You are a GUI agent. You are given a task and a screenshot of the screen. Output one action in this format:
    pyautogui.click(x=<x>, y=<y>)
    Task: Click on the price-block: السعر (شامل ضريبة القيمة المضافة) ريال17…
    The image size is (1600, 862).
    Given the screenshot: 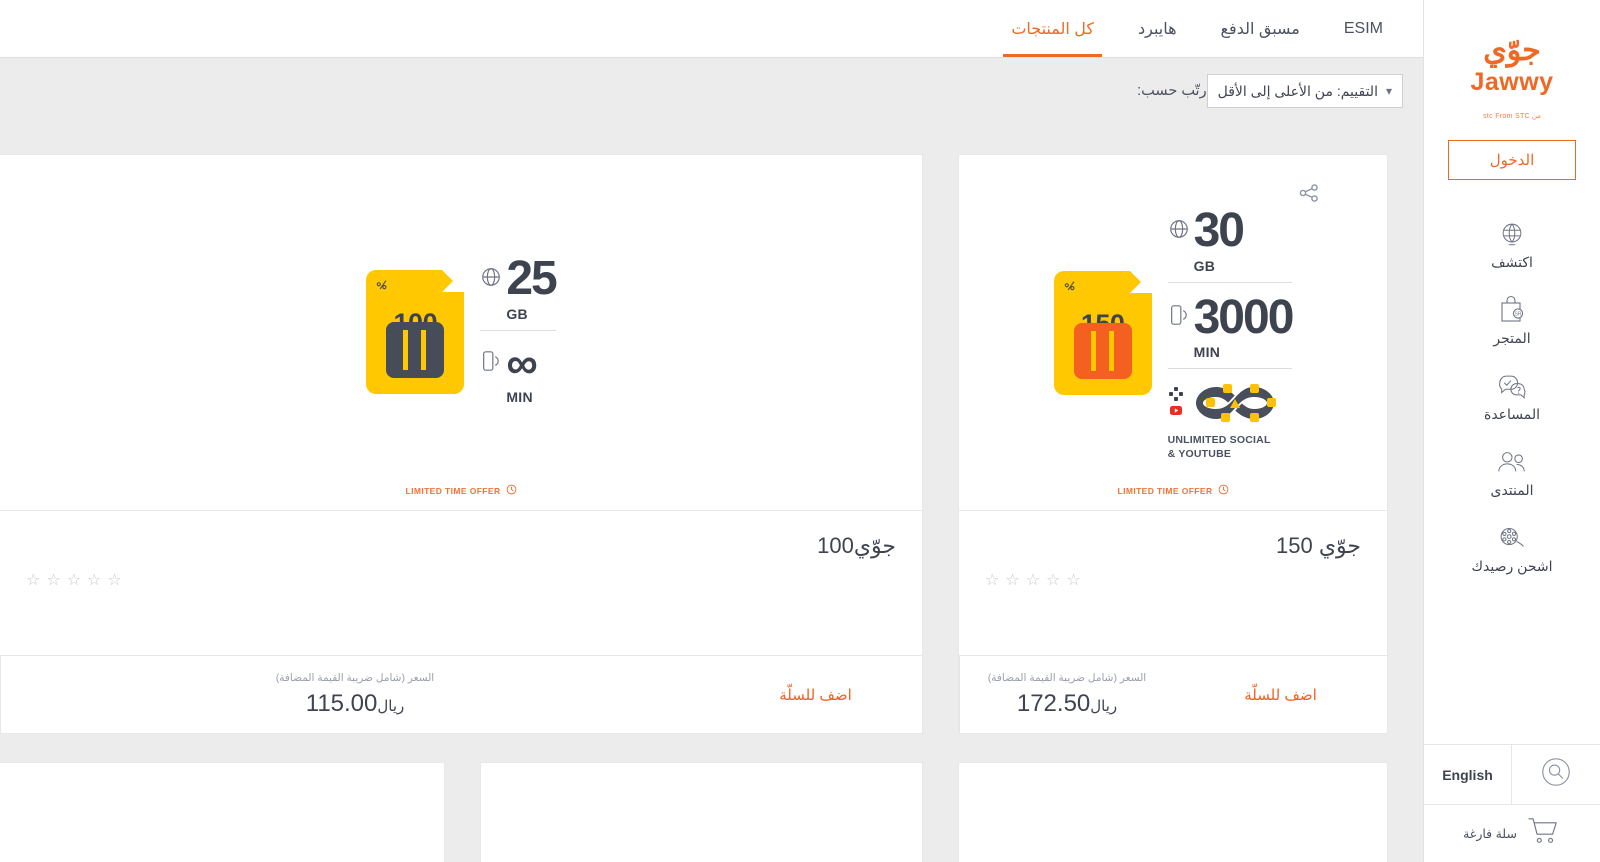 What is the action you would take?
    pyautogui.click(x=1066, y=694)
    